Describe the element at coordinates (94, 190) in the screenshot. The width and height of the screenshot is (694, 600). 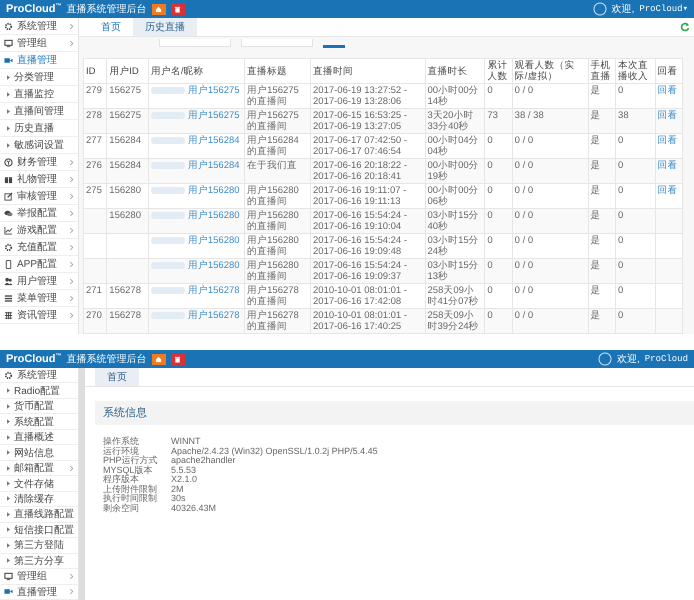
I see `table-cell: 275` at that location.